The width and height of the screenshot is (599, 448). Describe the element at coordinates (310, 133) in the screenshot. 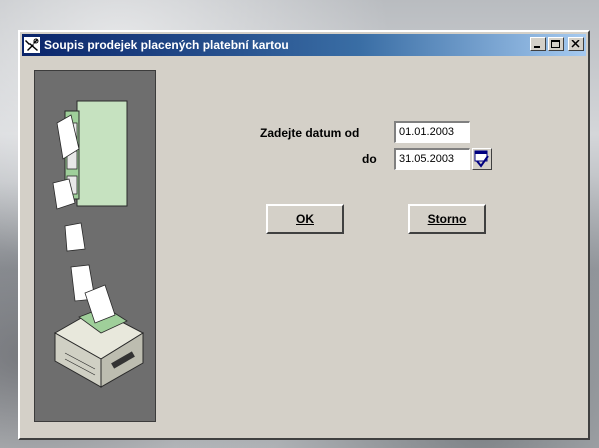

I see `date-from-label: Zadejte datum od` at that location.